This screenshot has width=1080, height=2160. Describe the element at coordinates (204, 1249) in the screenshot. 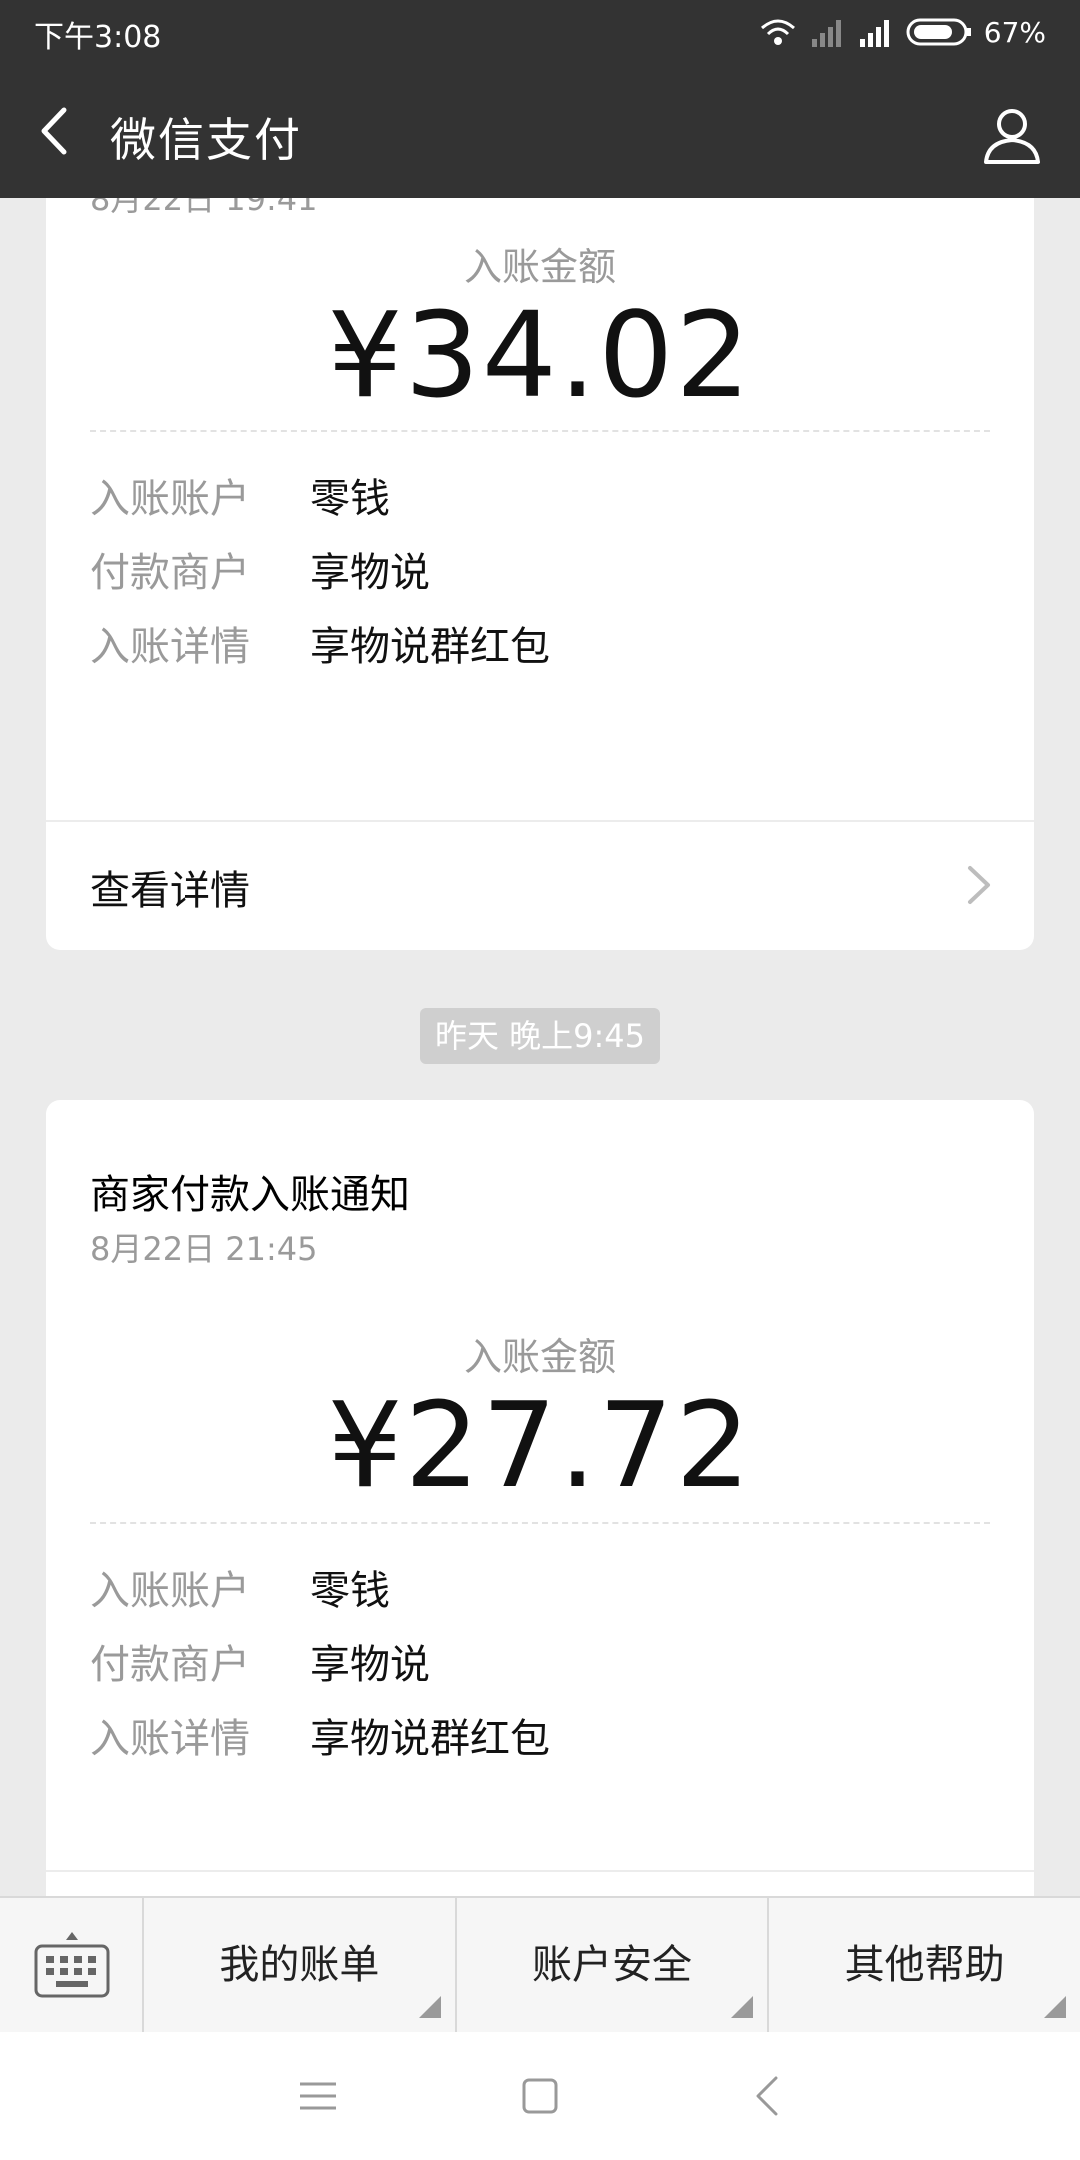

I see `card-date: 8月22日 21:45` at that location.